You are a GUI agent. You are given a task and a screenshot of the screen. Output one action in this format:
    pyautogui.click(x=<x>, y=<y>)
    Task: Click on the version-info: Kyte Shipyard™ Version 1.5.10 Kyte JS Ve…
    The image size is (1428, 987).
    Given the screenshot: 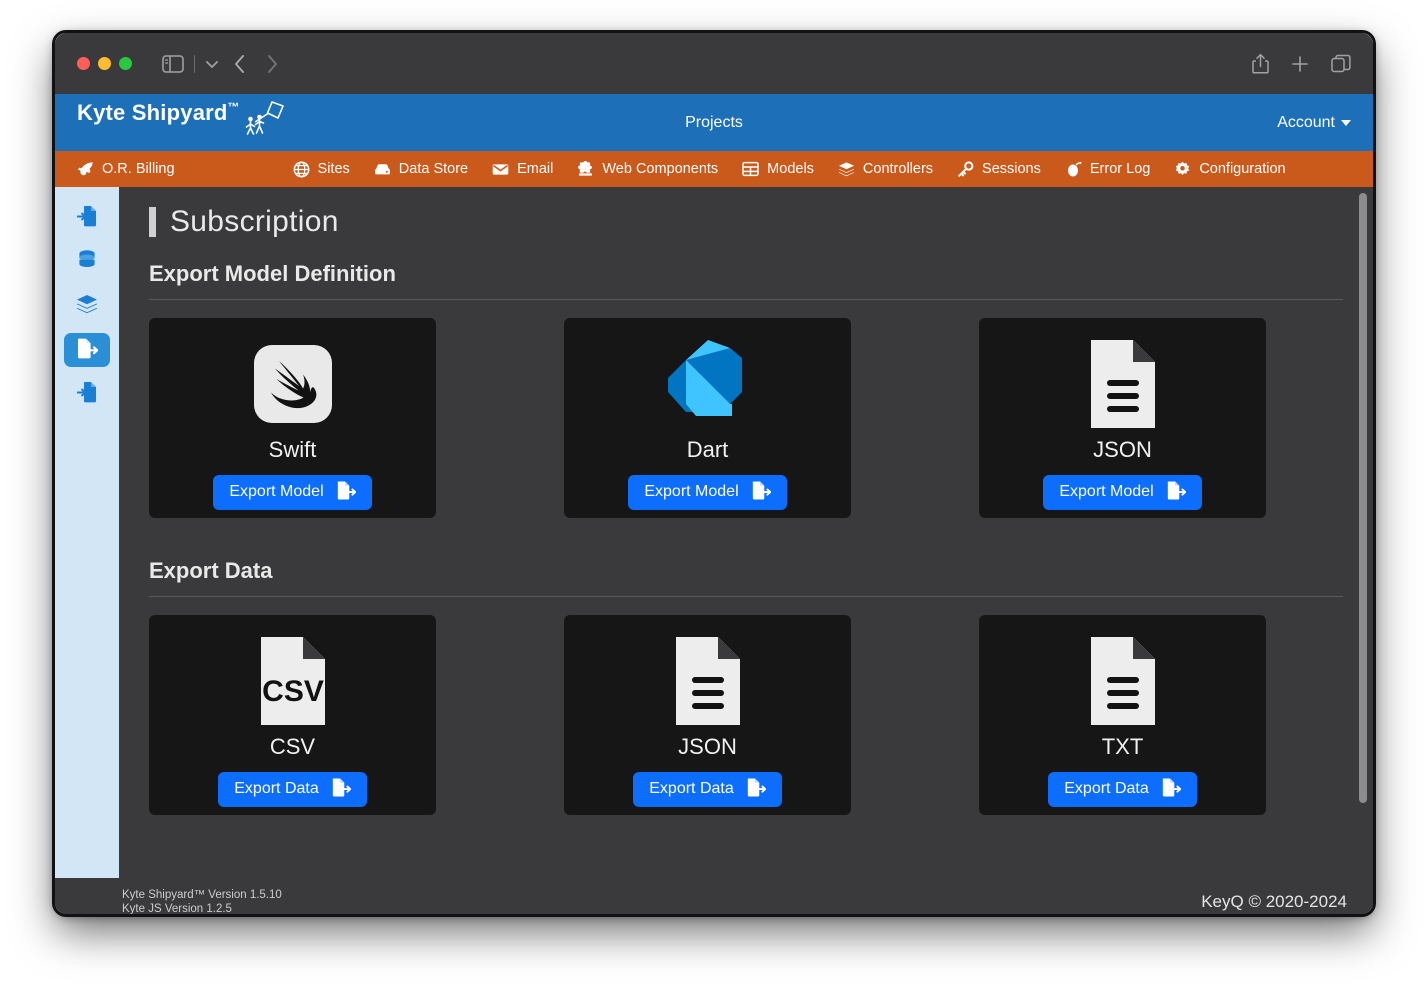 What is the action you would take?
    pyautogui.click(x=175, y=901)
    